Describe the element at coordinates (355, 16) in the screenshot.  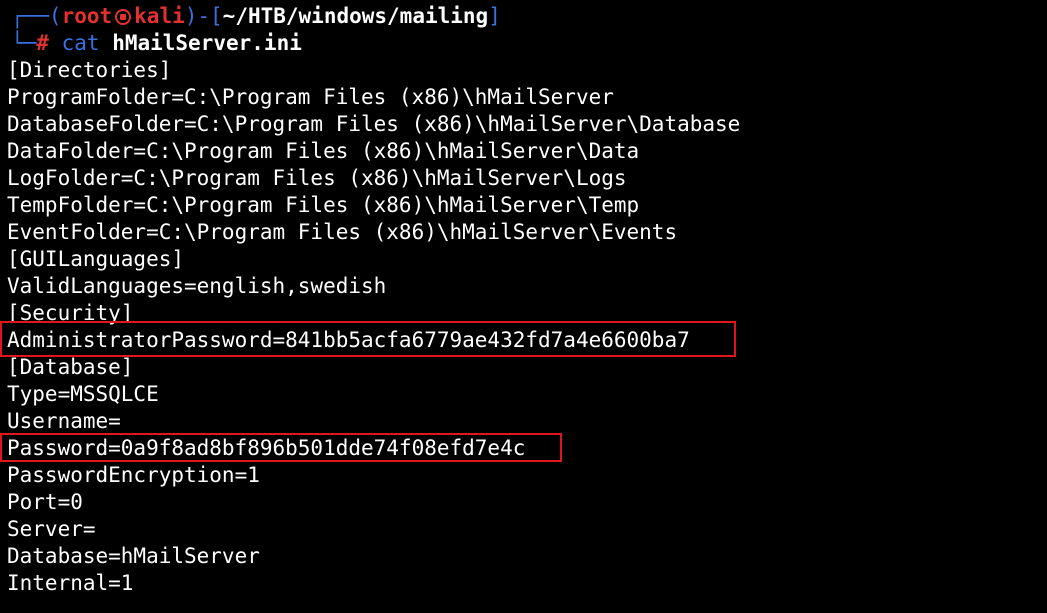
I see `prompt-path: ~/HTB/windows/mailing` at that location.